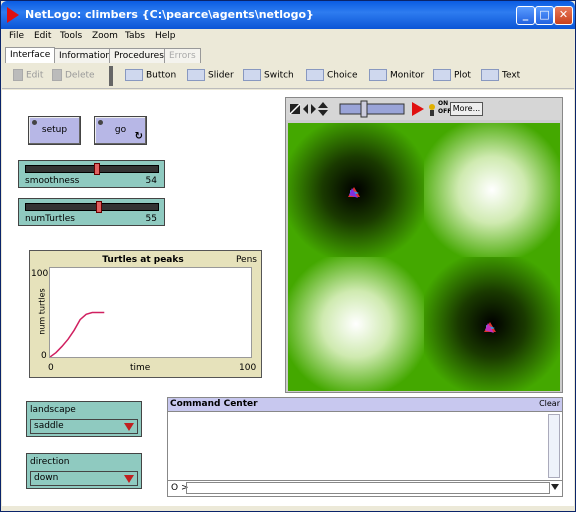 The height and width of the screenshot is (512, 576). I want to click on delete-tool: Delete, so click(73, 76).